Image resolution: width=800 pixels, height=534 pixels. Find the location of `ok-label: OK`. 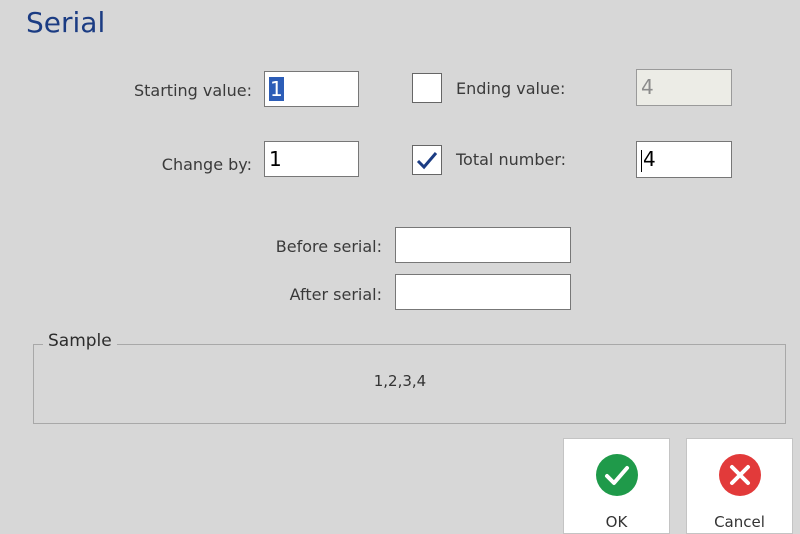

ok-label: OK is located at coordinates (616, 522).